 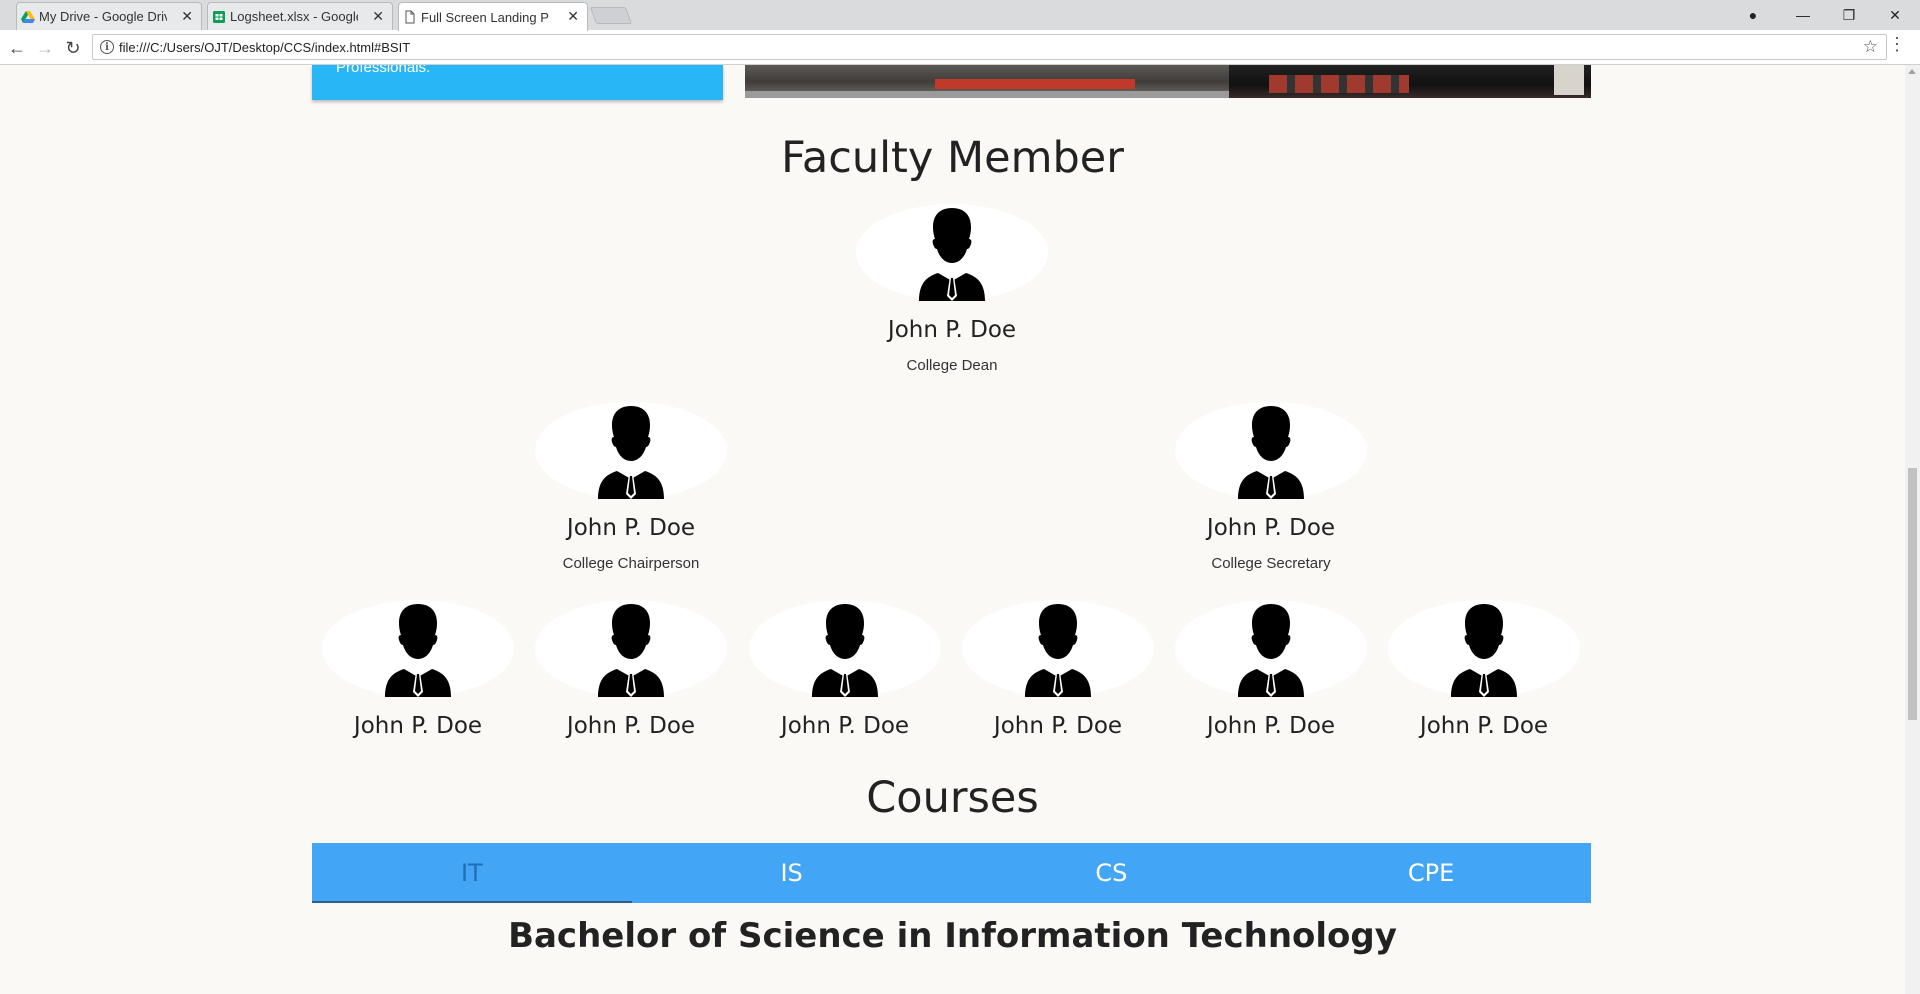 What do you see at coordinates (410, 17) in the screenshot?
I see `page-icon` at bounding box center [410, 17].